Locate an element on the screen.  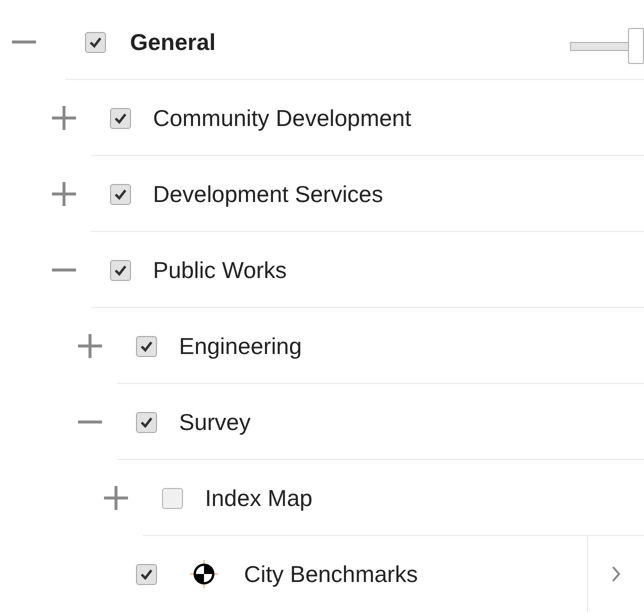
layer-label: Survey is located at coordinates (215, 422).